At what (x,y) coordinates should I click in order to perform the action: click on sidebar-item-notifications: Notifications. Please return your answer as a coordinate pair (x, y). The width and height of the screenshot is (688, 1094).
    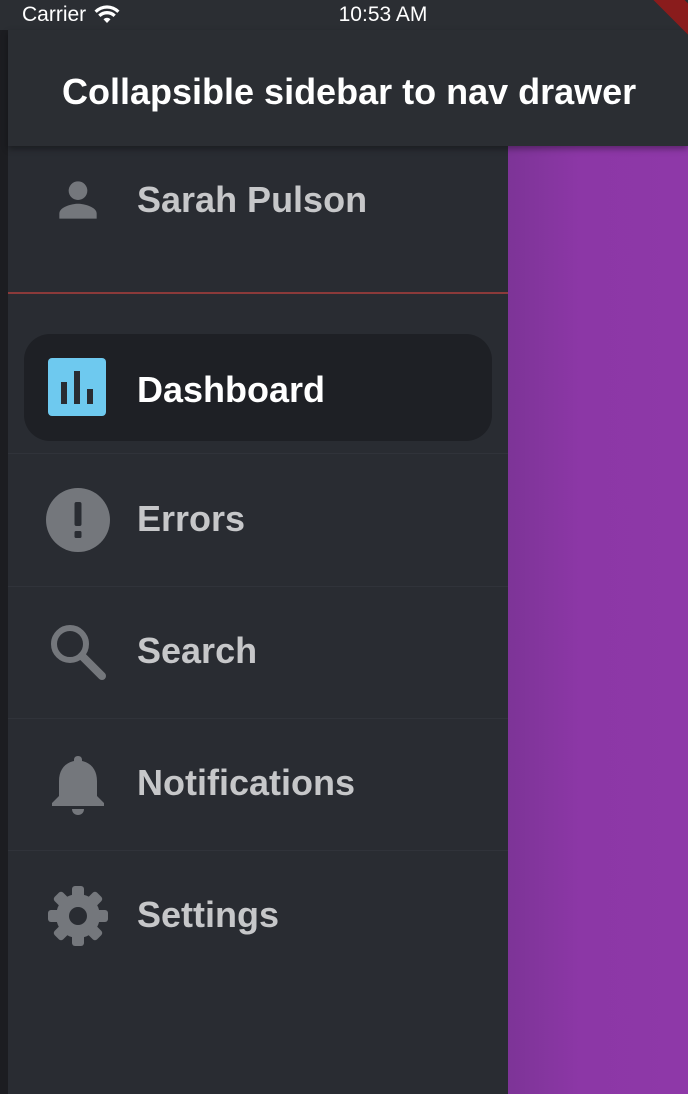
    Looking at the image, I should click on (258, 784).